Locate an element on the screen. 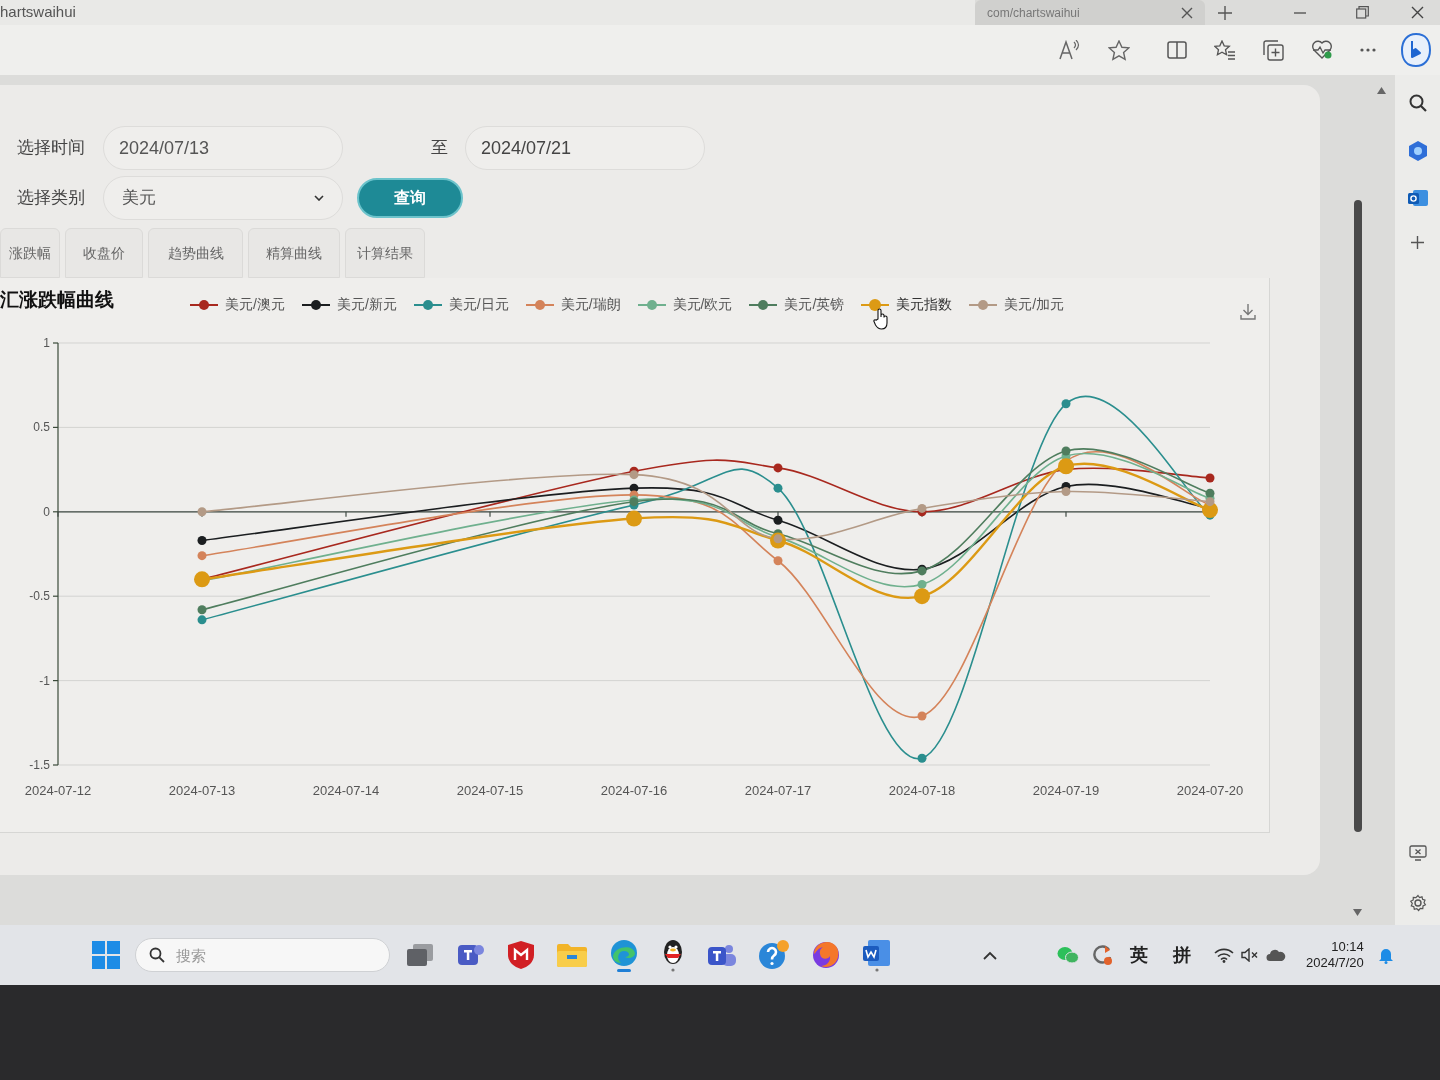  legend-item: 美元/英镑 is located at coordinates (797, 304).